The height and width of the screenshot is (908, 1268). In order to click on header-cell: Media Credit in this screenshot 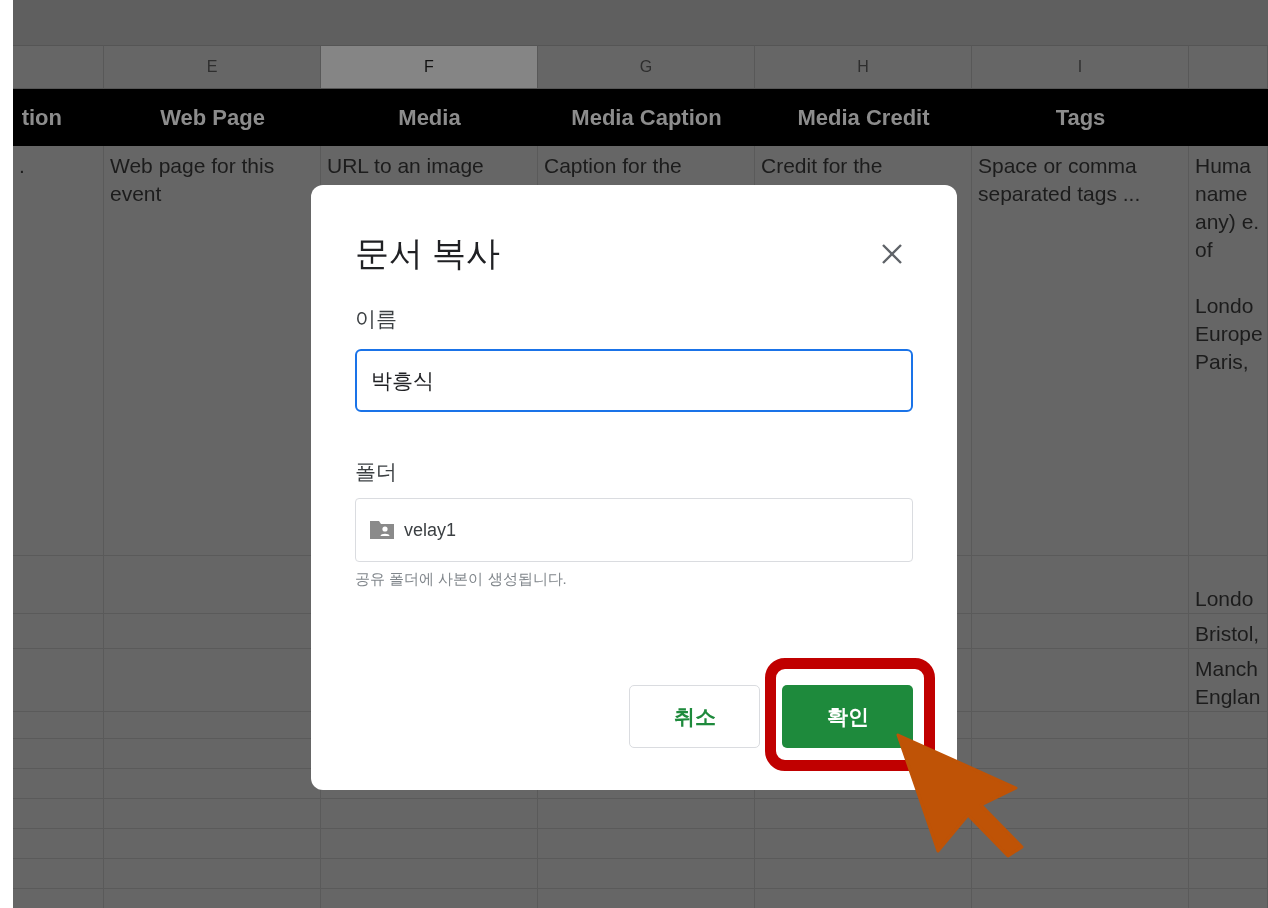, I will do `click(863, 117)`.